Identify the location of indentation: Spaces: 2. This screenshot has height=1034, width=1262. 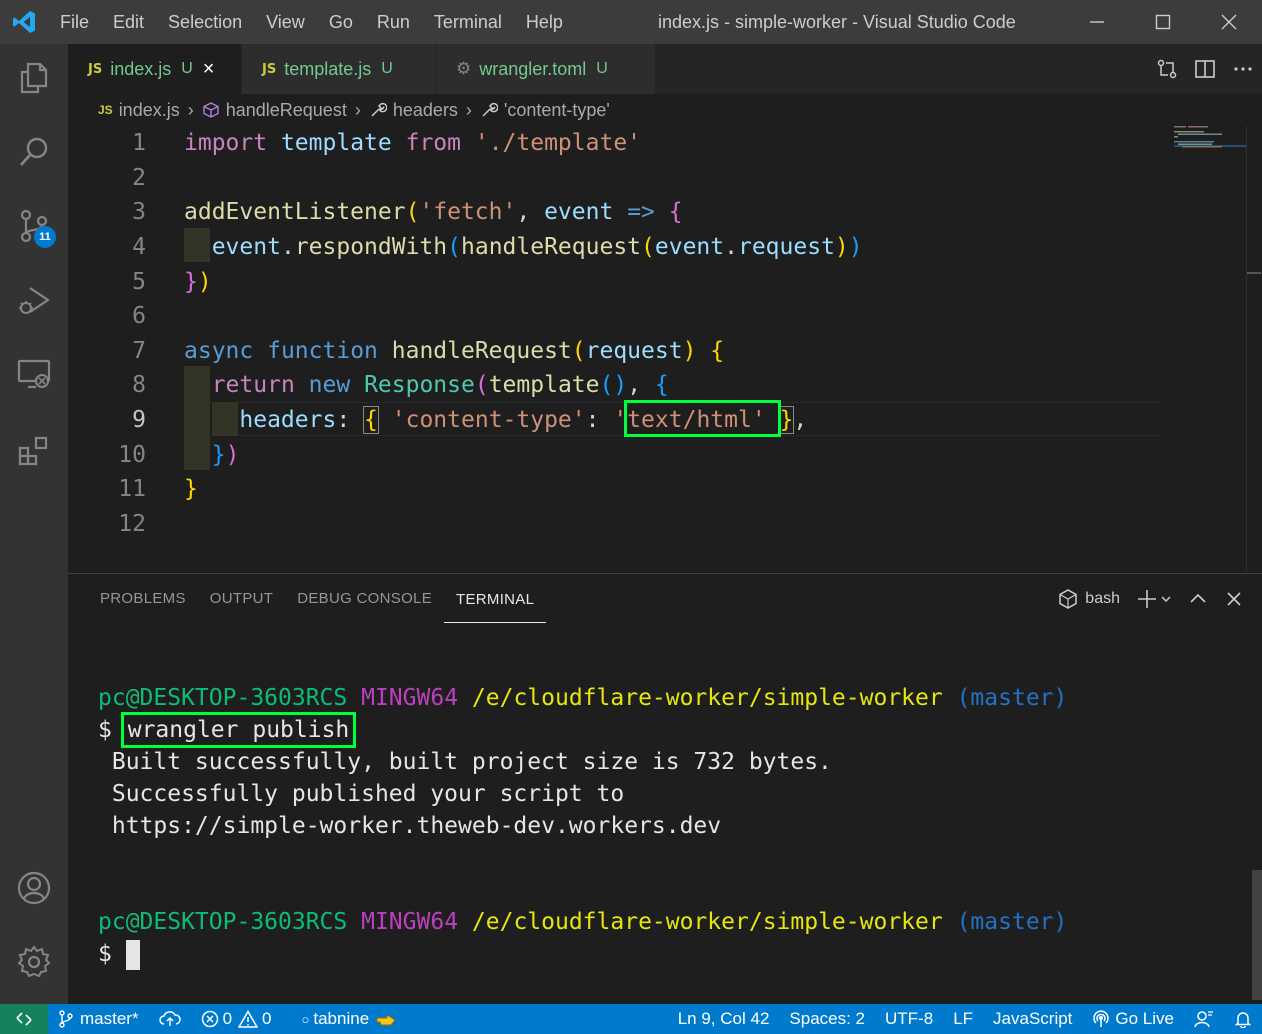
(827, 1019).